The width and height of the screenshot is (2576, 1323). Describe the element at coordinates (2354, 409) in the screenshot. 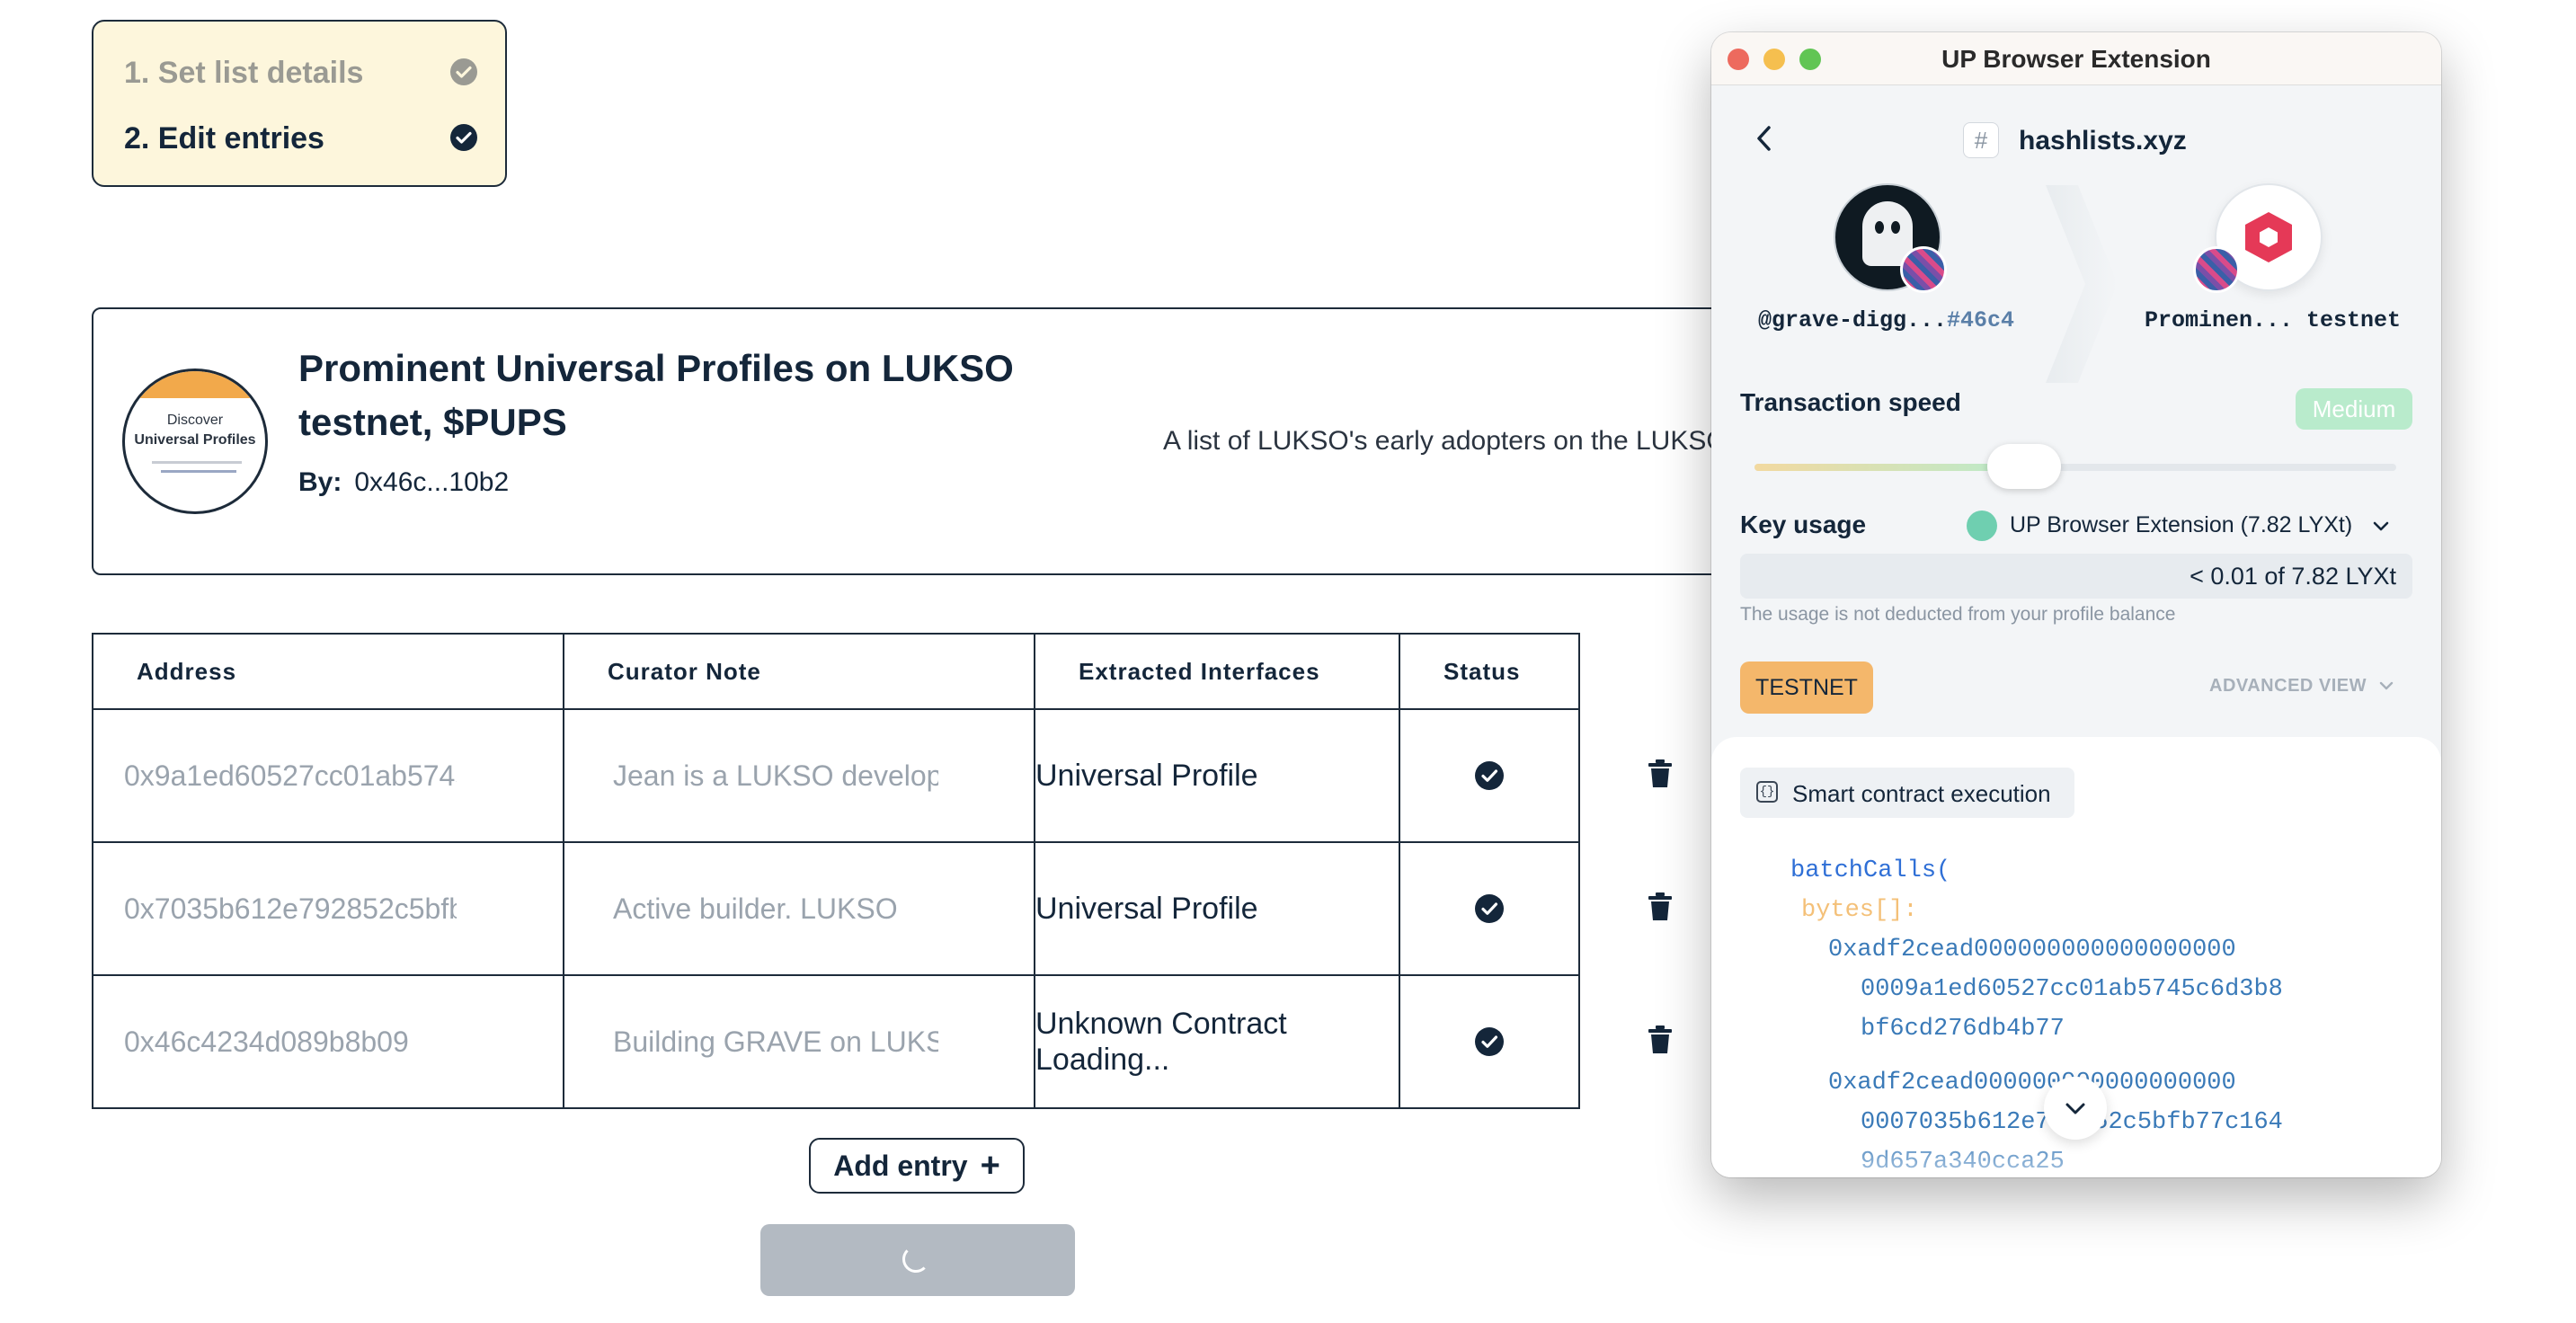

I see `speed-badge: Medium` at that location.